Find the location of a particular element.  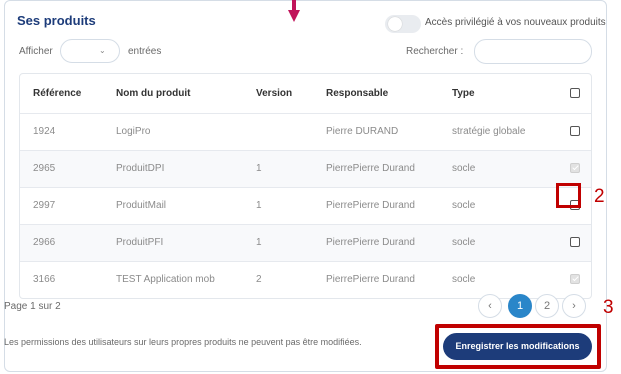

header-product-name: Nom du produit is located at coordinates (153, 93).